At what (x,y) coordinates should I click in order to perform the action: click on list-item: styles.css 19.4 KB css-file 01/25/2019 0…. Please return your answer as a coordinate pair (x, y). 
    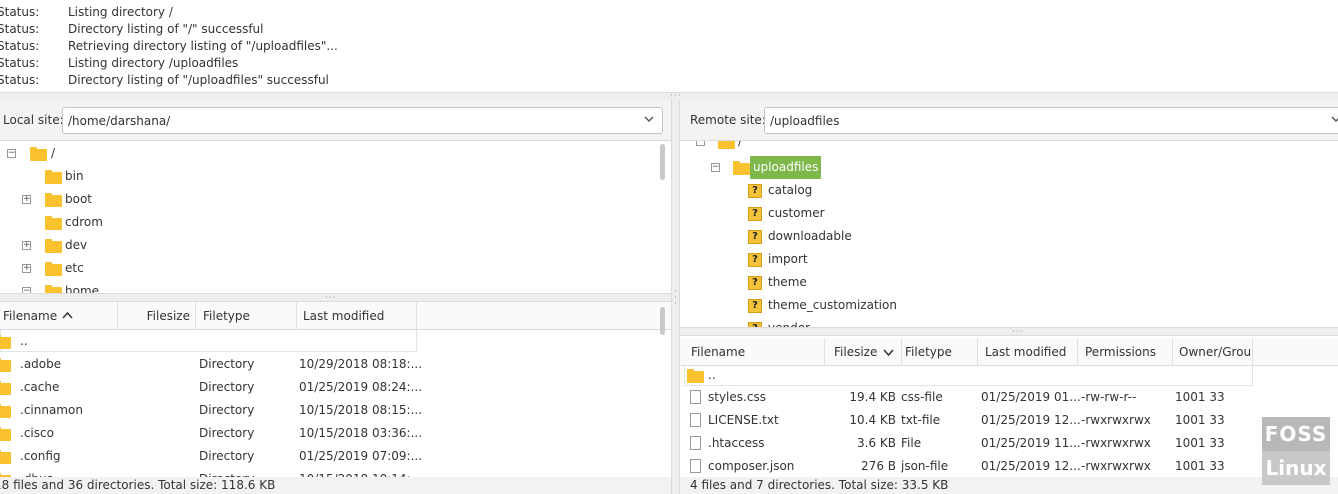
    Looking at the image, I should click on (1009, 397).